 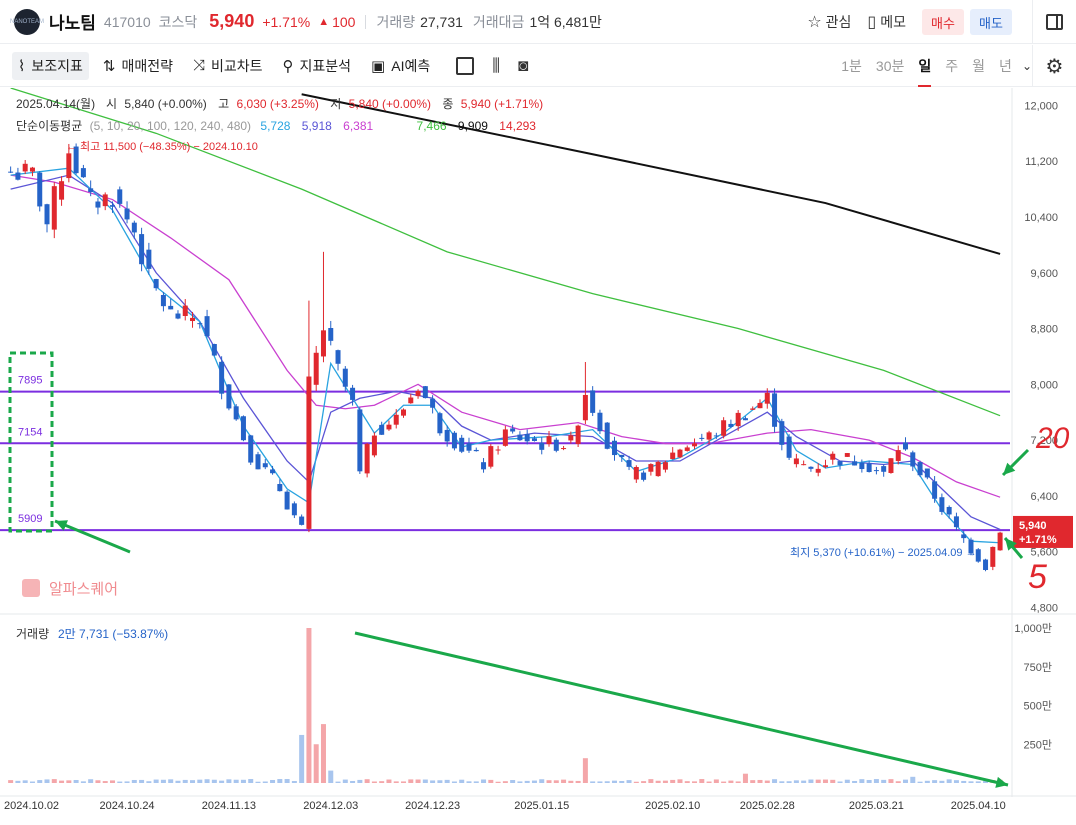 I want to click on strategy-icon: ⇅, so click(x=109, y=66).